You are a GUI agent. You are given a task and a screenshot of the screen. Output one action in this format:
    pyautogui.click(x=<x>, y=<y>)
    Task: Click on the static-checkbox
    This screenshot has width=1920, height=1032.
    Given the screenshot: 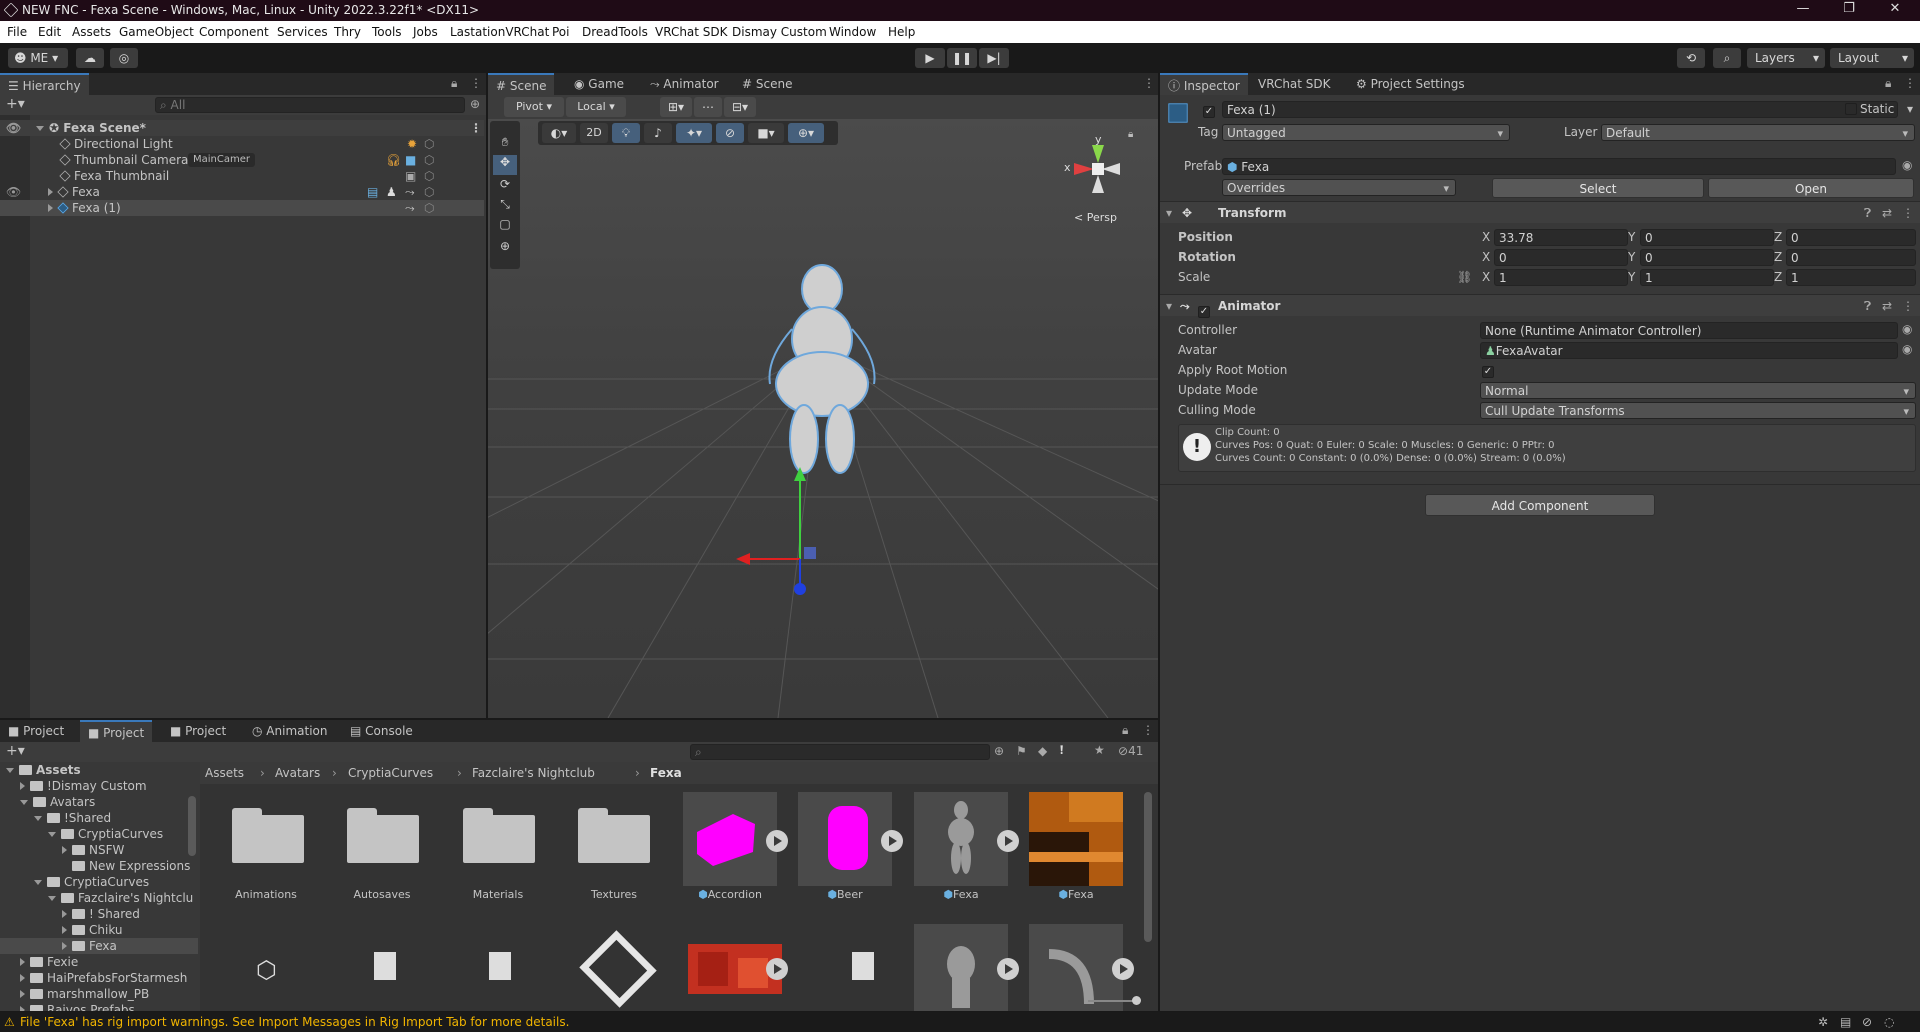 What is the action you would take?
    pyautogui.click(x=1851, y=109)
    